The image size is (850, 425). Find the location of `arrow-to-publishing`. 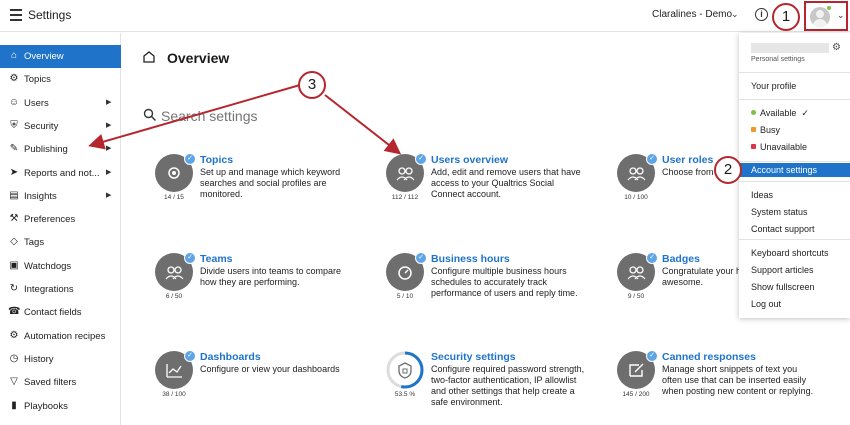

arrow-to-publishing is located at coordinates (194, 117).